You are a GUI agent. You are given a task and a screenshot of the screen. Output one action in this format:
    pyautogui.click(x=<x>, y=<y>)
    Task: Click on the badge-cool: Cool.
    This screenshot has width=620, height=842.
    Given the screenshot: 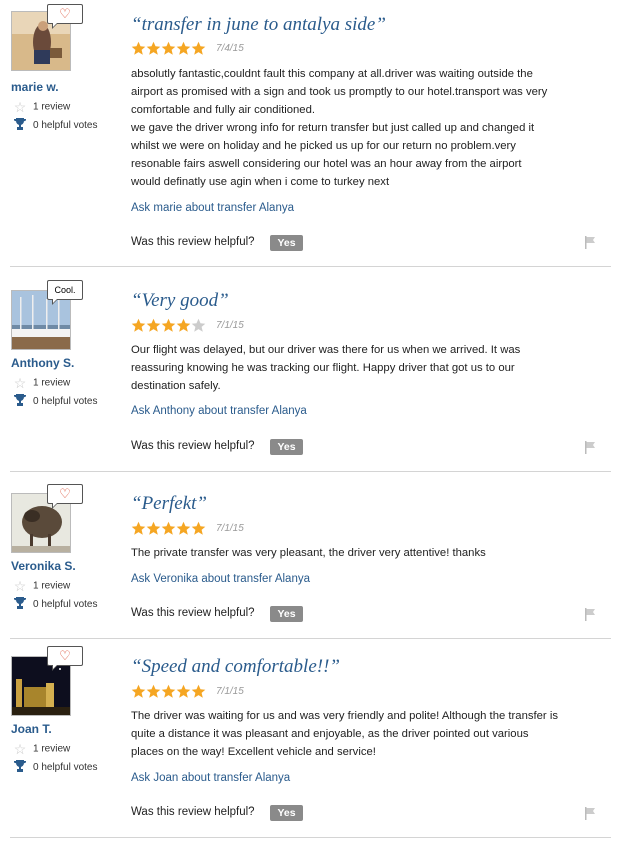 What is the action you would take?
    pyautogui.click(x=65, y=292)
    